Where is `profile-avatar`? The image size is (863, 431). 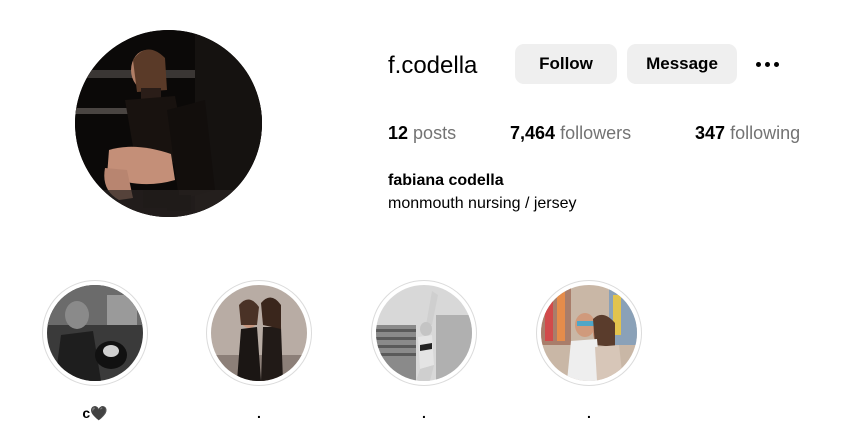 profile-avatar is located at coordinates (168, 123).